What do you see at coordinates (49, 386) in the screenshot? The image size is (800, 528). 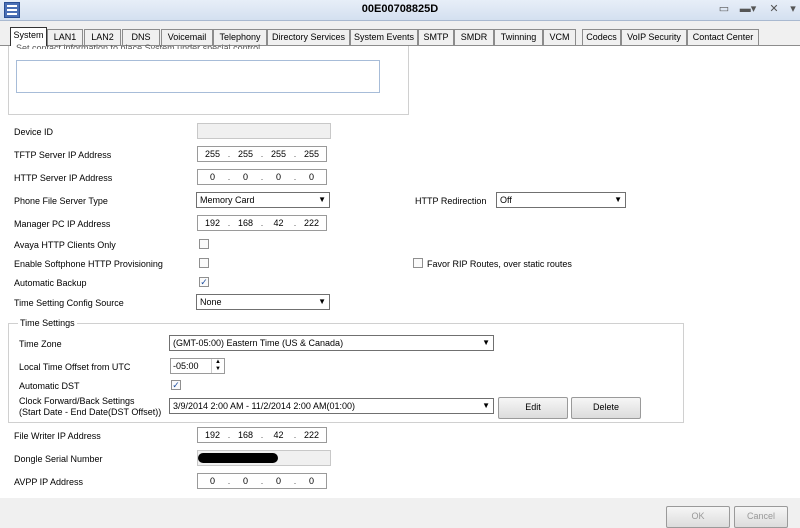 I see `auto-dst-label: Automatic DST` at bounding box center [49, 386].